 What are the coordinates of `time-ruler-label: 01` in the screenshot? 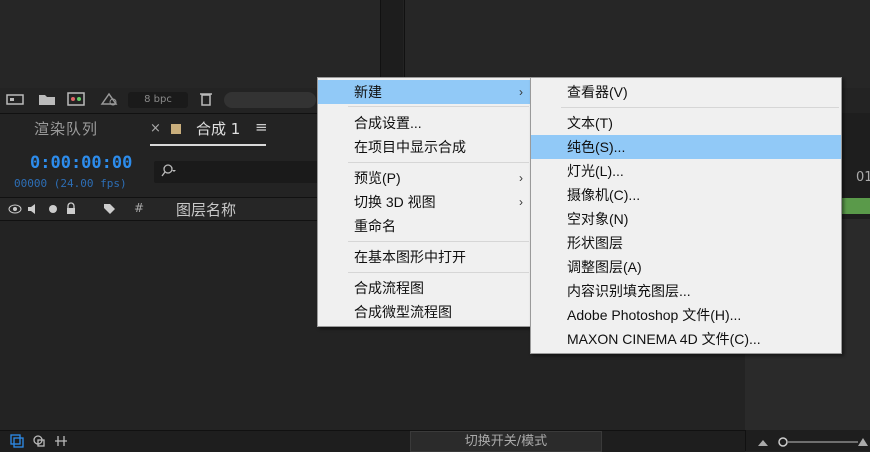 It's located at (863, 177).